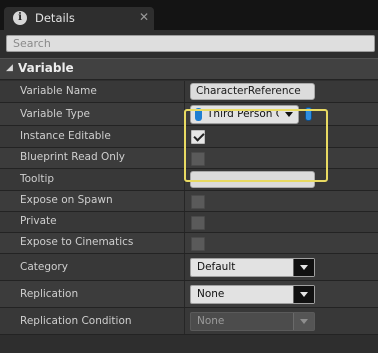 The height and width of the screenshot is (353, 378). What do you see at coordinates (211, 321) in the screenshot?
I see `replication-condition-value: None` at bounding box center [211, 321].